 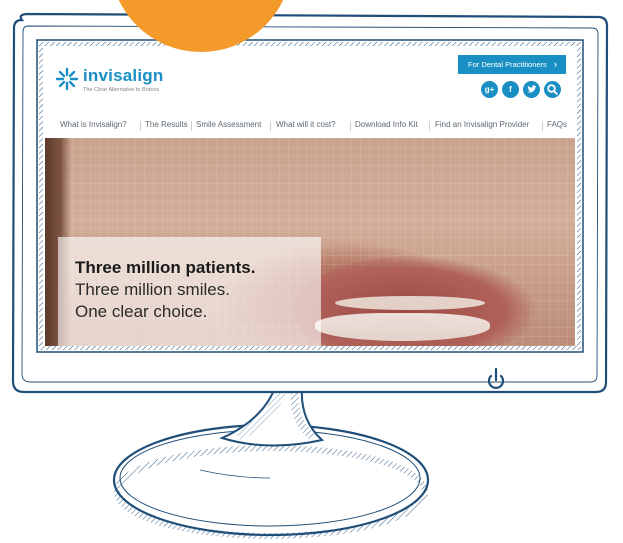 I want to click on search-icon, so click(x=552, y=89).